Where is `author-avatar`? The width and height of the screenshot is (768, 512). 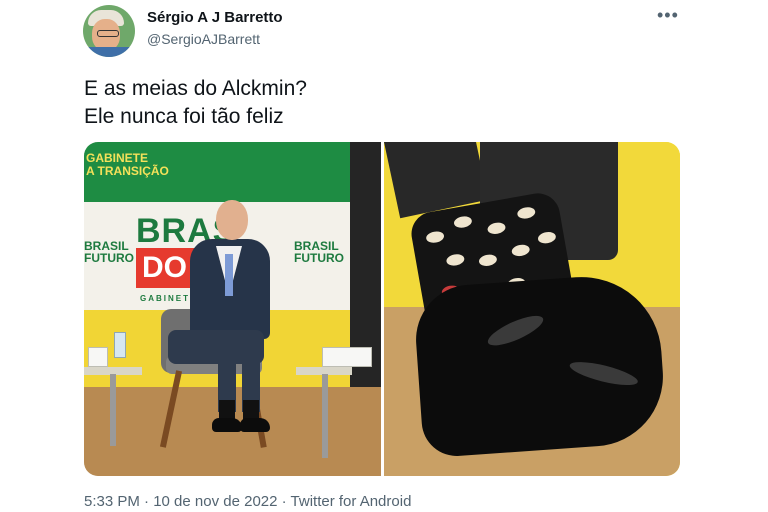
author-avatar is located at coordinates (109, 31).